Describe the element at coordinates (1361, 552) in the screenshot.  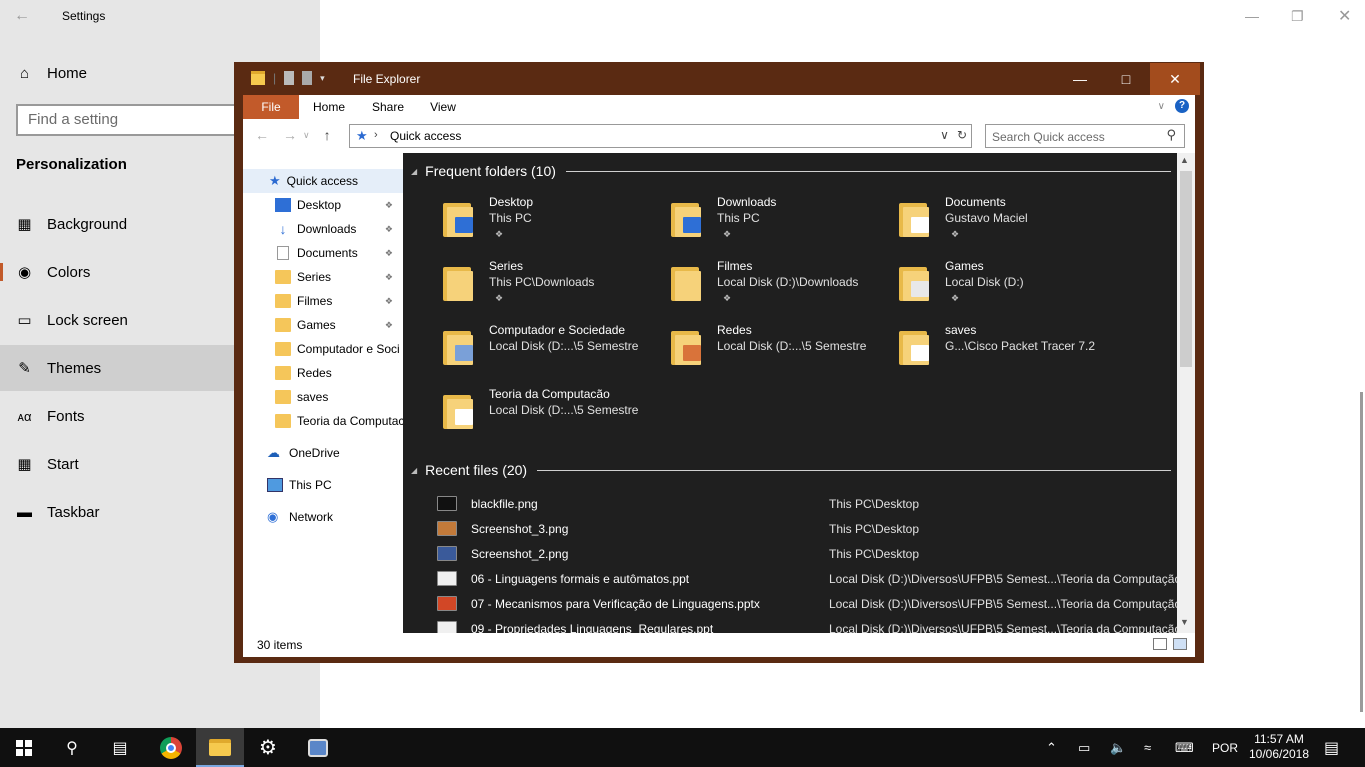
I see `settings-scrollbar` at that location.